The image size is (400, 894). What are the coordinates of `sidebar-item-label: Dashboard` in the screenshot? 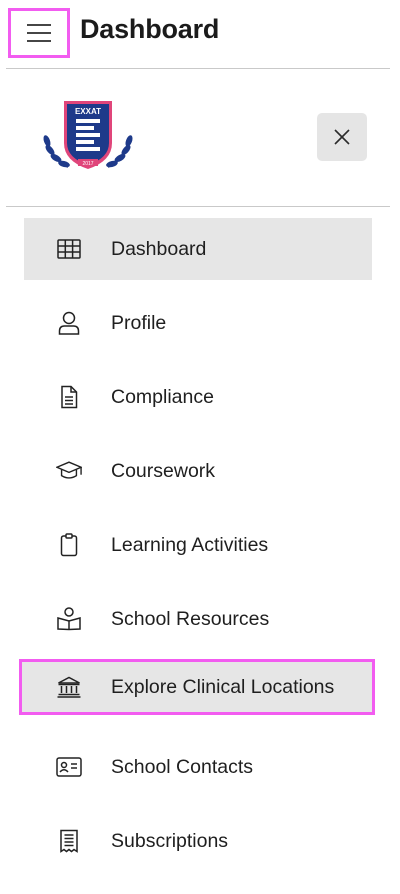 It's located at (159, 248).